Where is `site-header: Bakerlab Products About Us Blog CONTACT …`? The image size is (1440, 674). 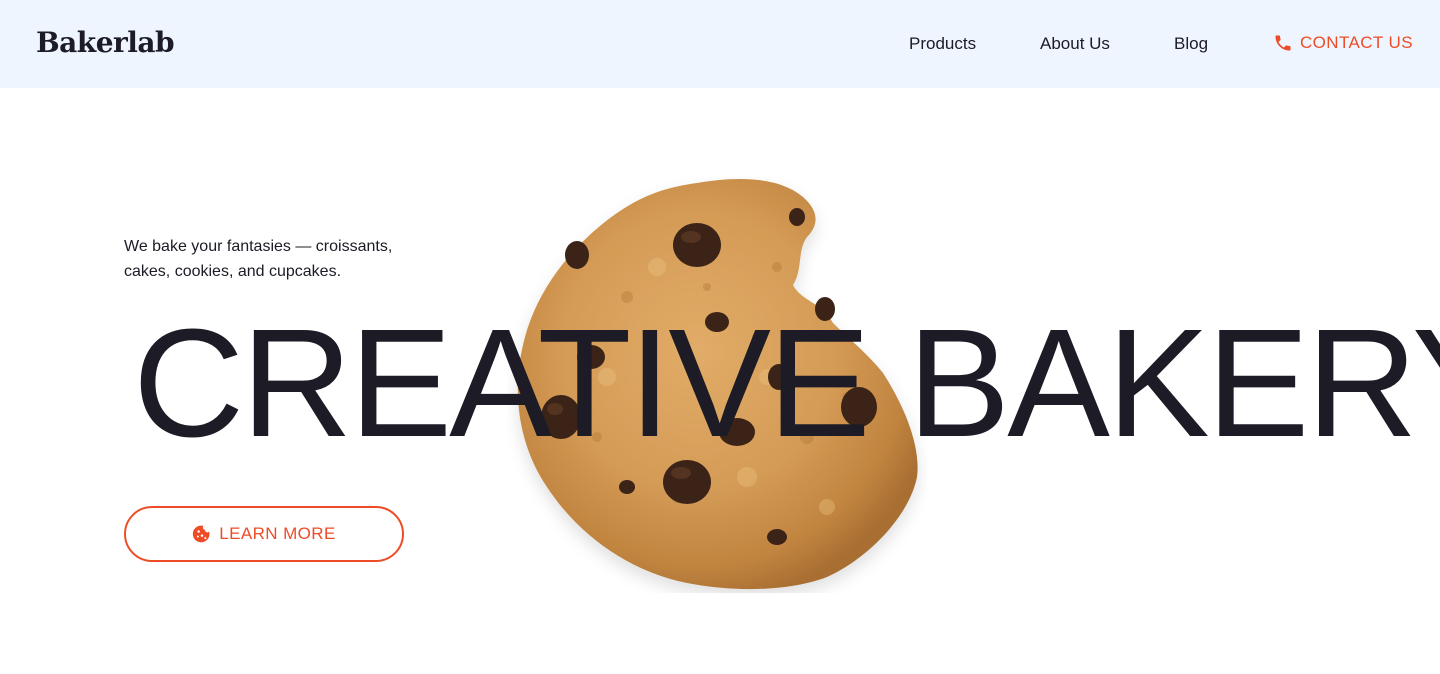
site-header: Bakerlab Products About Us Blog CONTACT … is located at coordinates (720, 44).